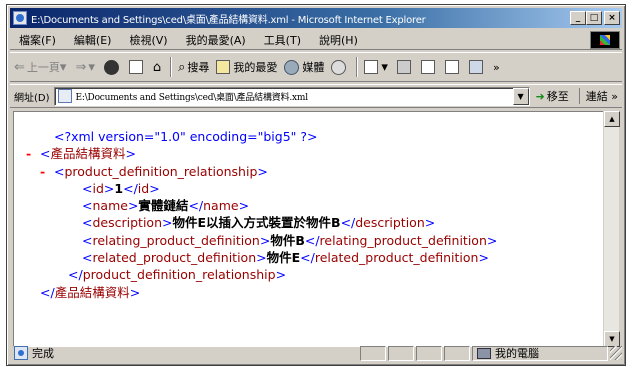 The height and width of the screenshot is (371, 632). I want to click on media-button: 媒體, so click(304, 67).